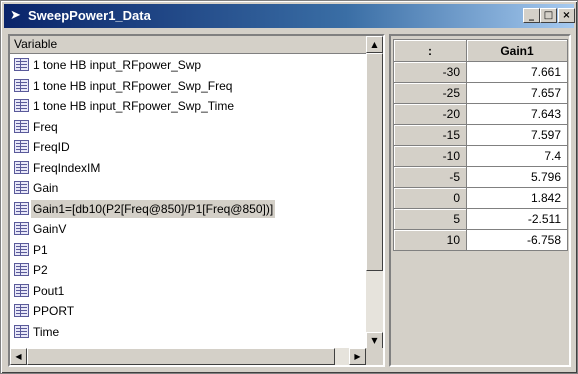 This screenshot has height=374, width=578. I want to click on gain1-value-cell: 7.661, so click(517, 72).